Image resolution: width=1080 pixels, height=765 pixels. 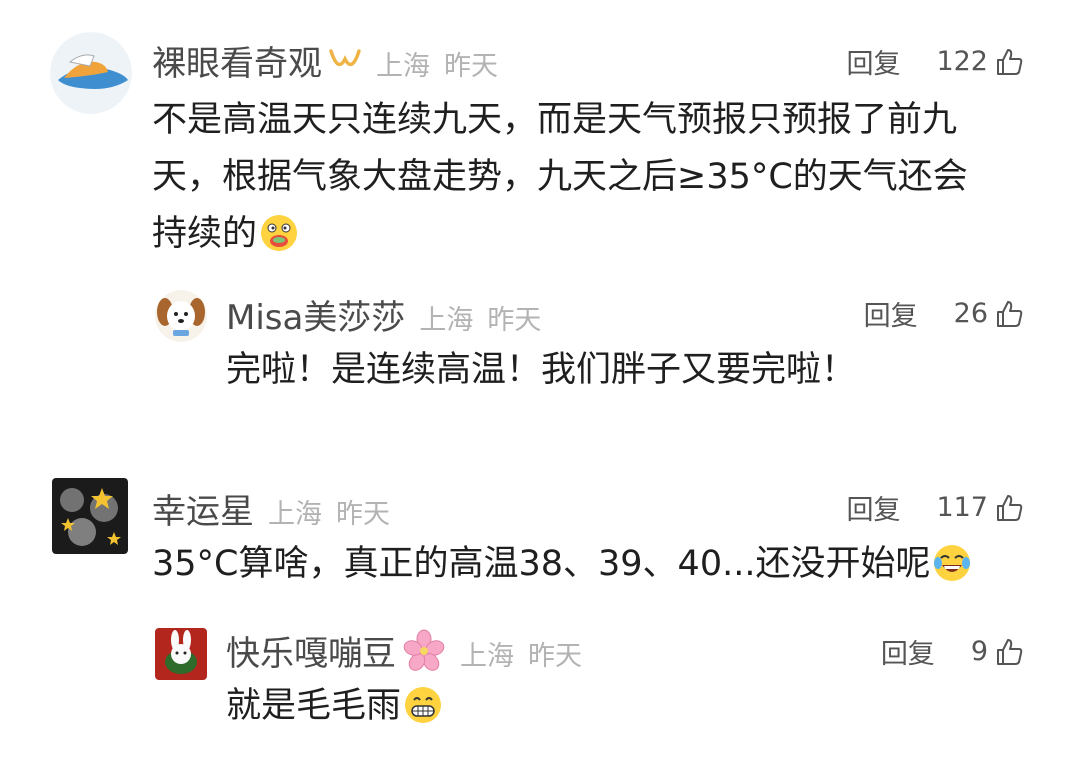 I want to click on cherry-blossom-icon, so click(x=424, y=651).